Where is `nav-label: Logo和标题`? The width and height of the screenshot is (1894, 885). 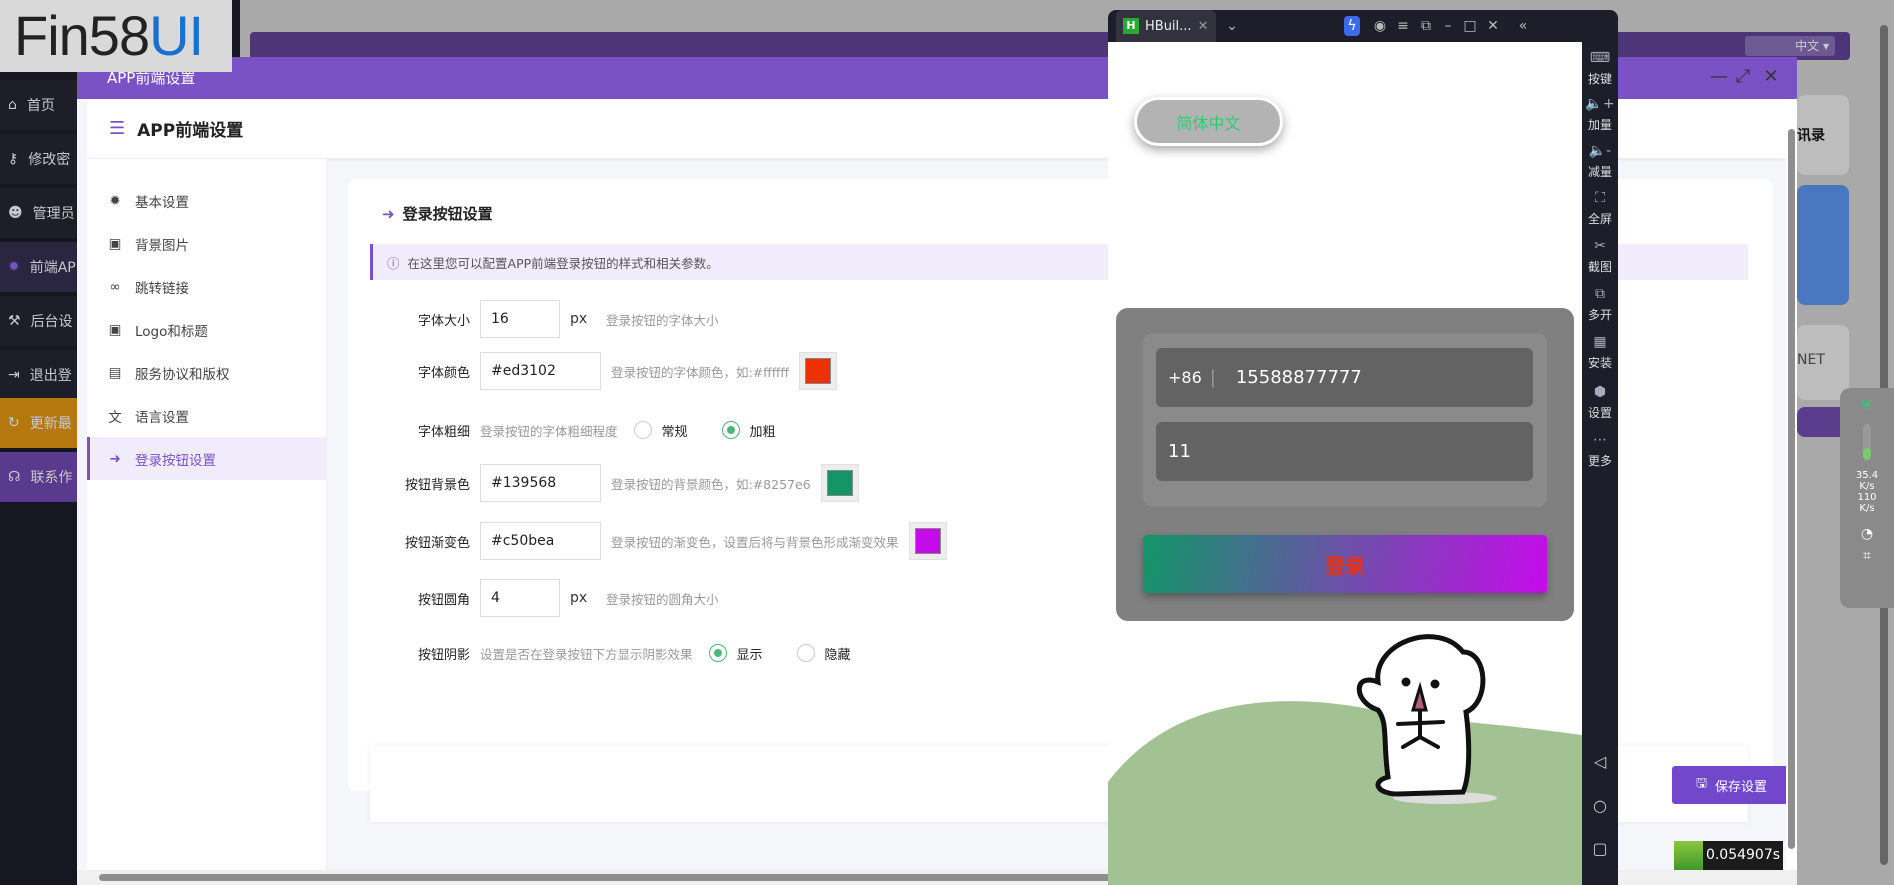
nav-label: Logo和标题 is located at coordinates (171, 331).